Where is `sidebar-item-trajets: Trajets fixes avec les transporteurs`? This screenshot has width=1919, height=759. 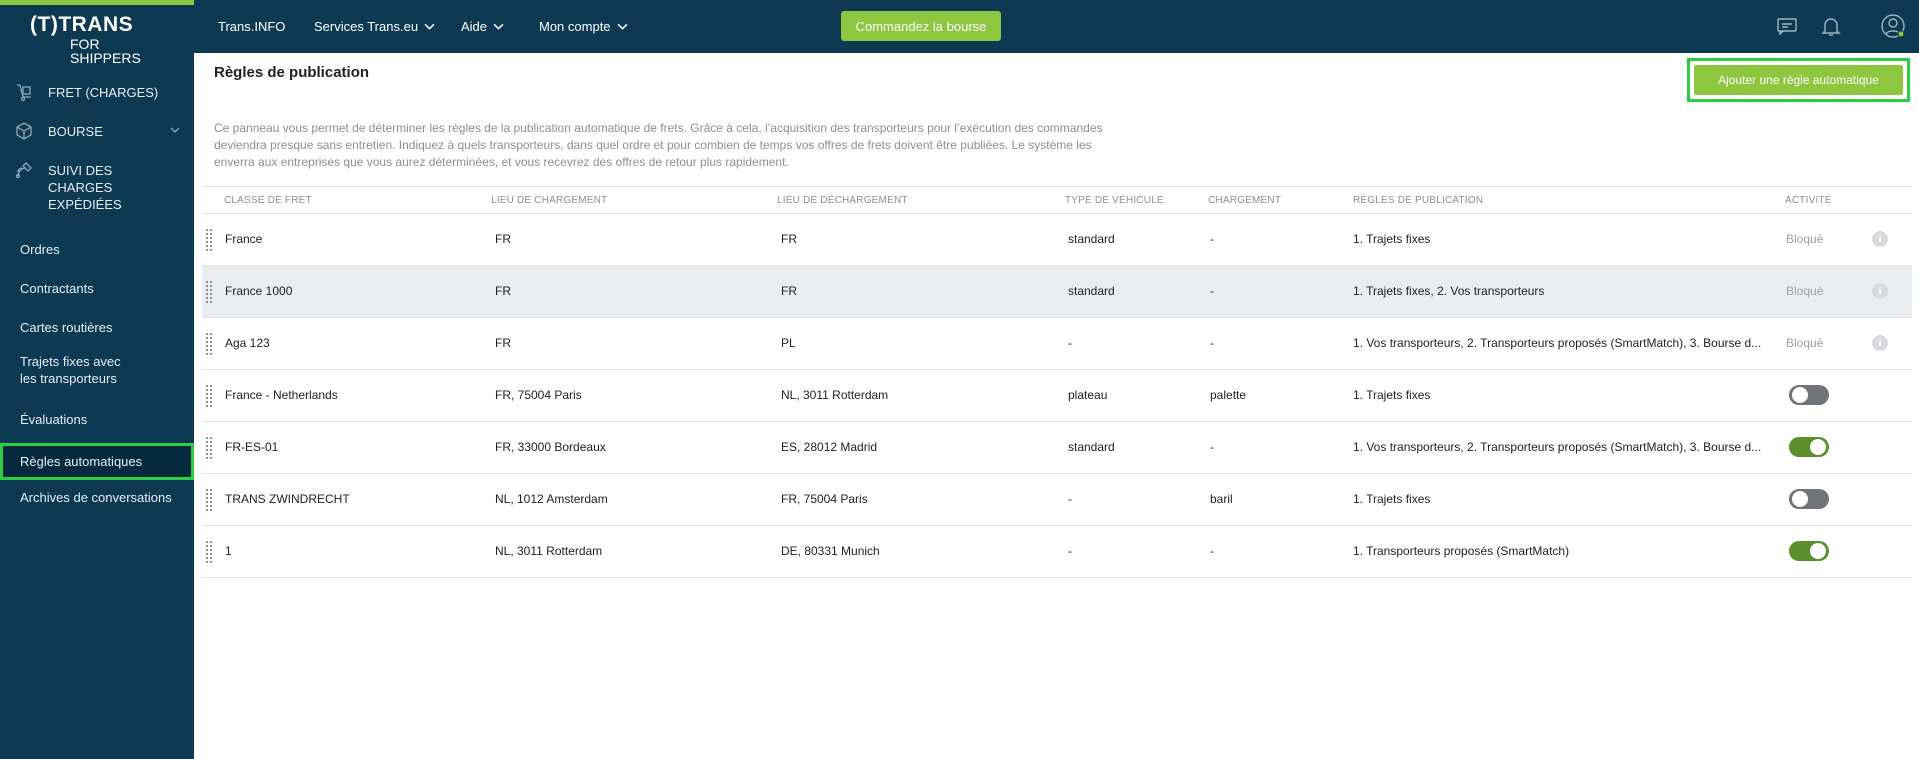
sidebar-item-trajets: Trajets fixes avec les transporteurs is located at coordinates (80, 370).